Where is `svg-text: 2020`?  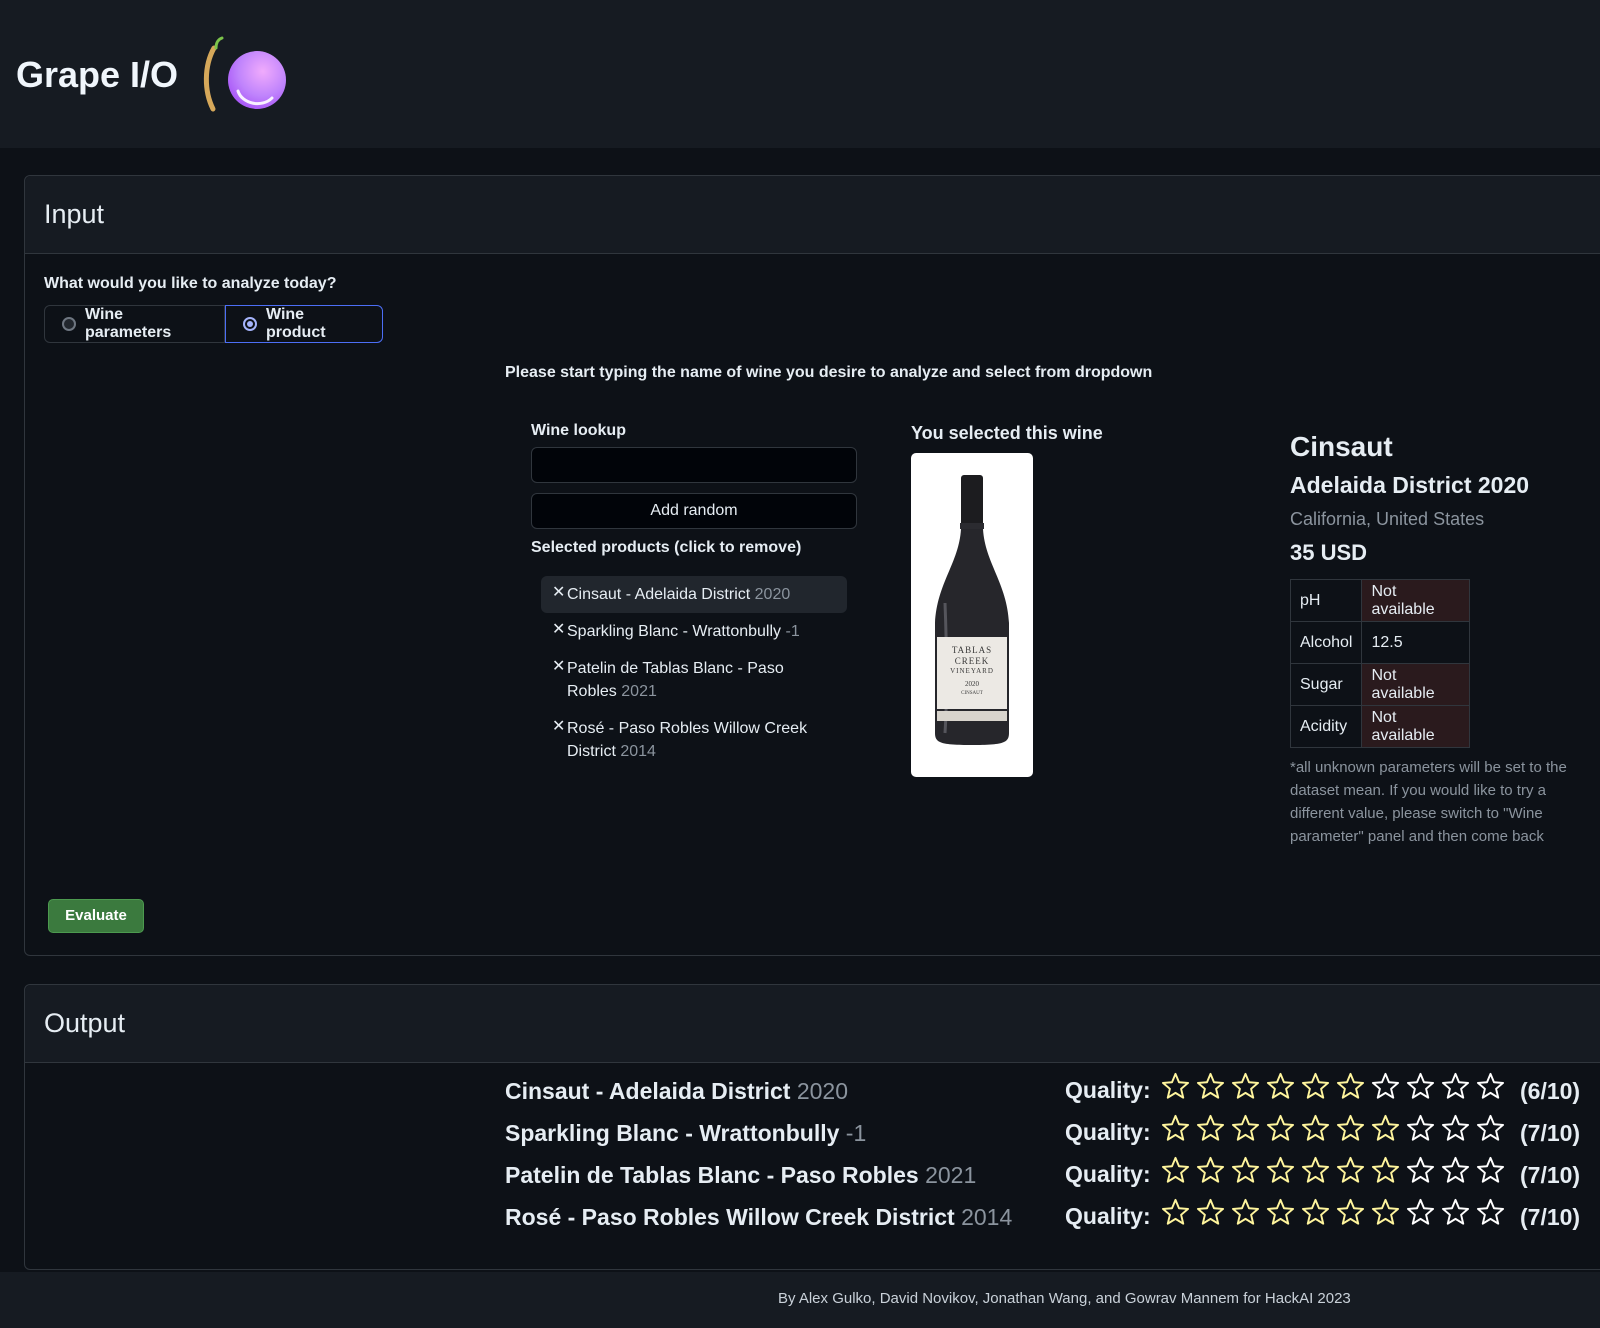
svg-text: 2020 is located at coordinates (972, 684).